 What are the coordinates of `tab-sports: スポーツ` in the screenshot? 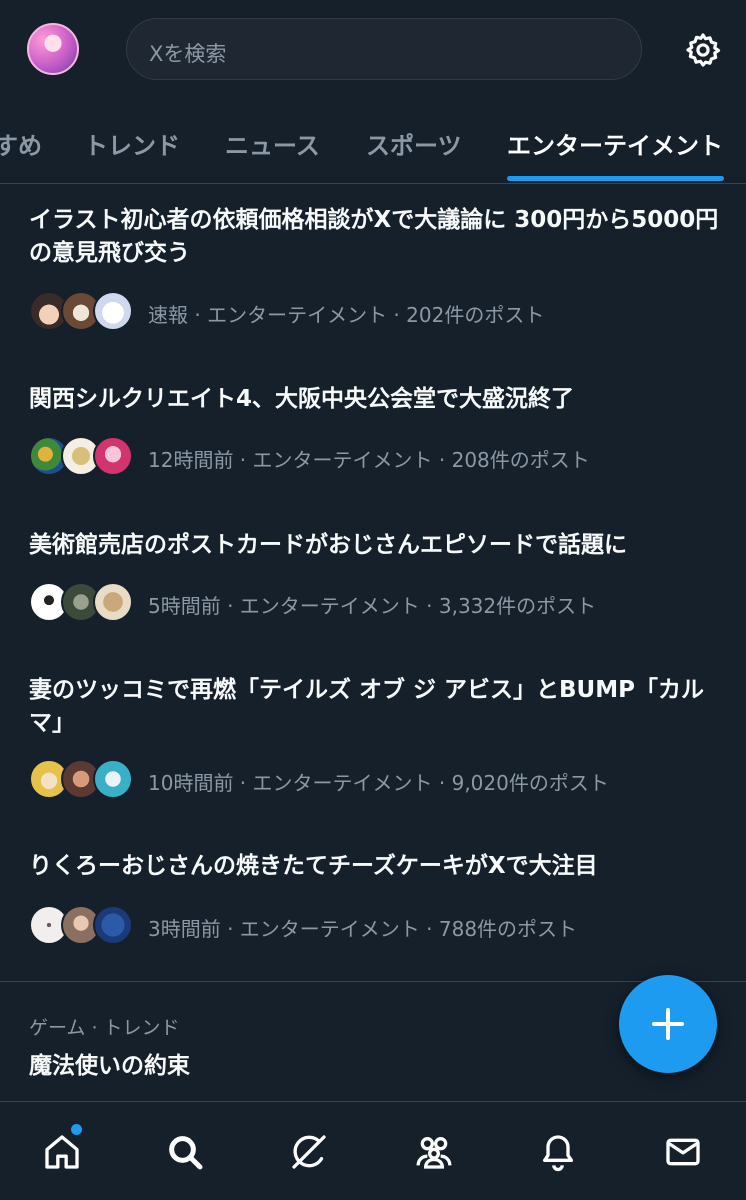 It's located at (414, 143).